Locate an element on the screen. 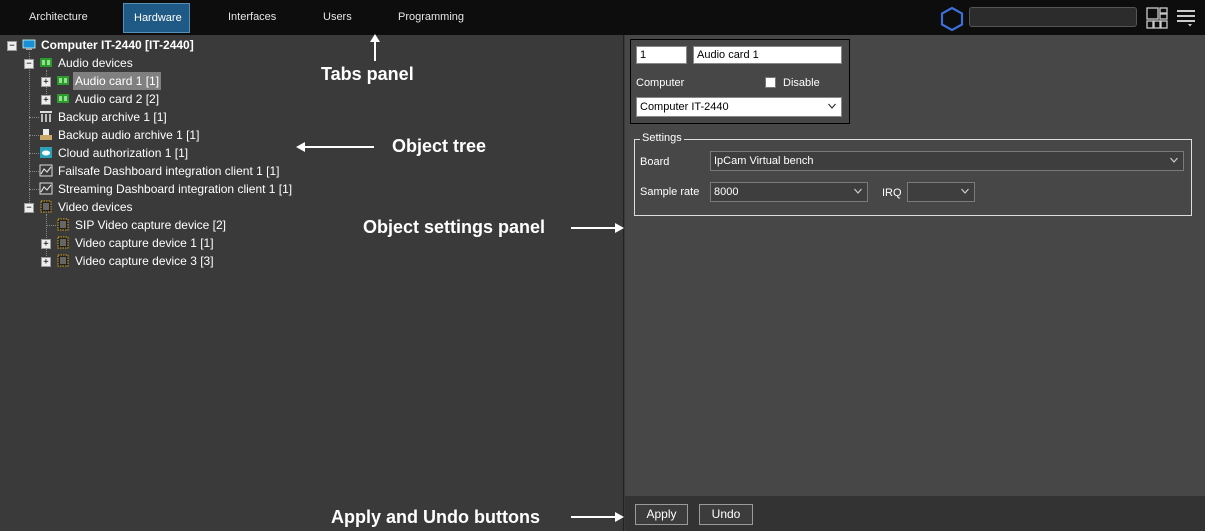  disable-checkbox is located at coordinates (770, 82).